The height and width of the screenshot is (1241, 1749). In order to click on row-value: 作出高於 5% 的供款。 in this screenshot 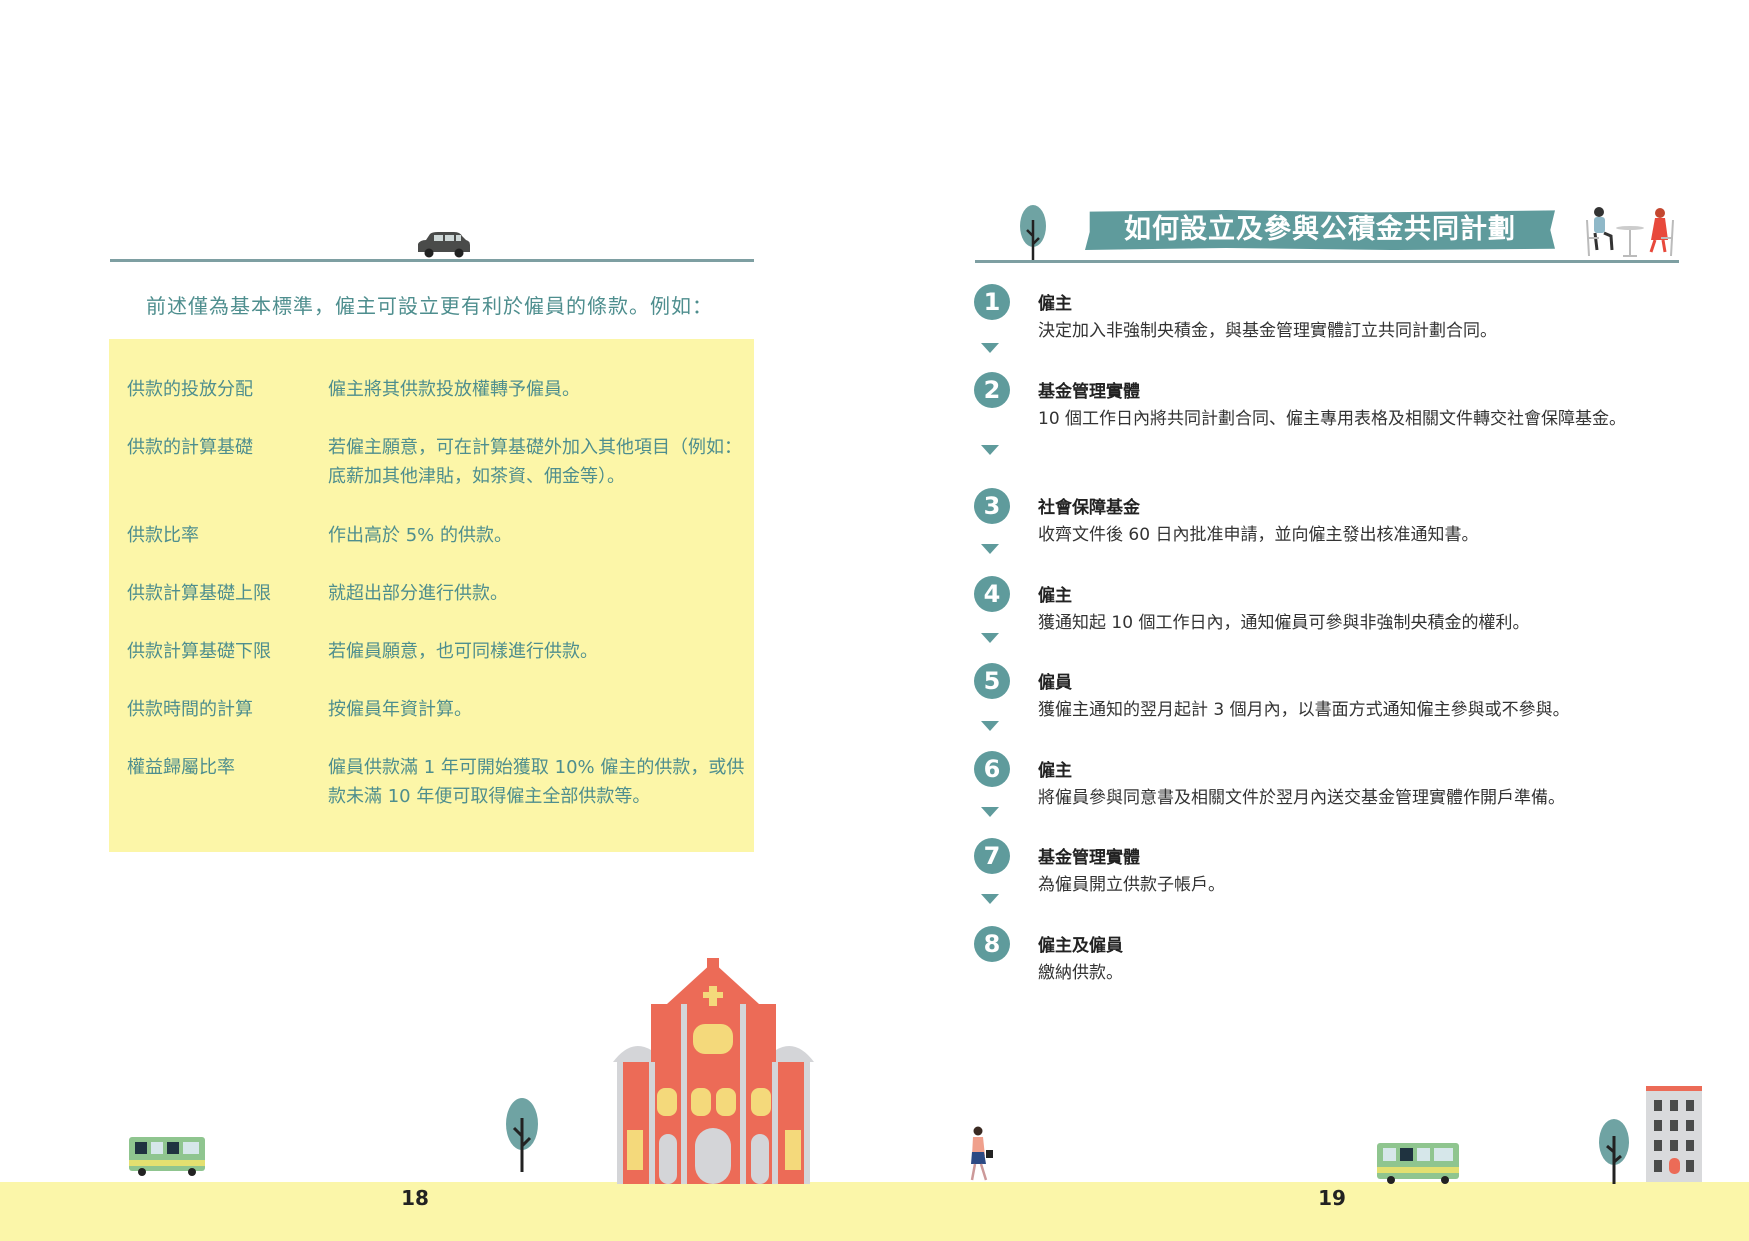, I will do `click(420, 535)`.